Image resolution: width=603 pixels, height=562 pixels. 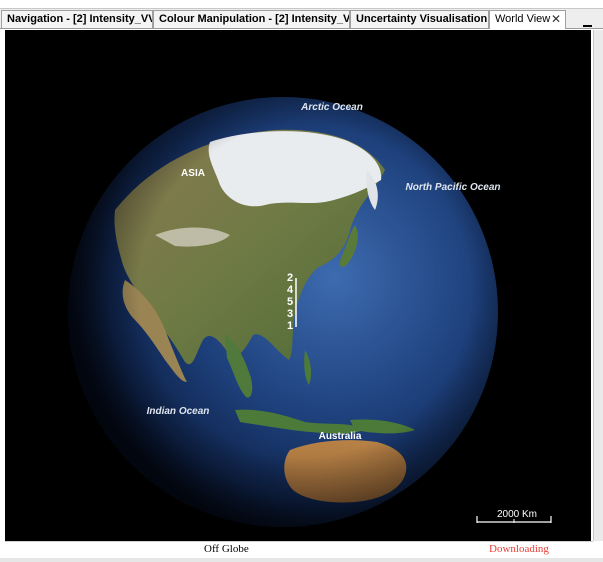 I want to click on marker-label: 3, so click(x=290, y=314).